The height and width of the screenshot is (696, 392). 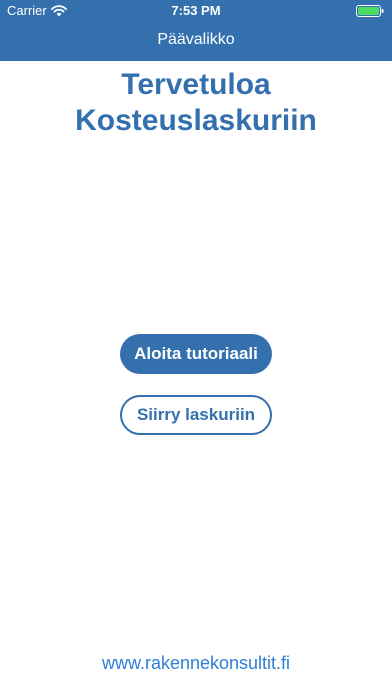 I want to click on welcome-line-1: Tervetuloa, so click(x=196, y=84).